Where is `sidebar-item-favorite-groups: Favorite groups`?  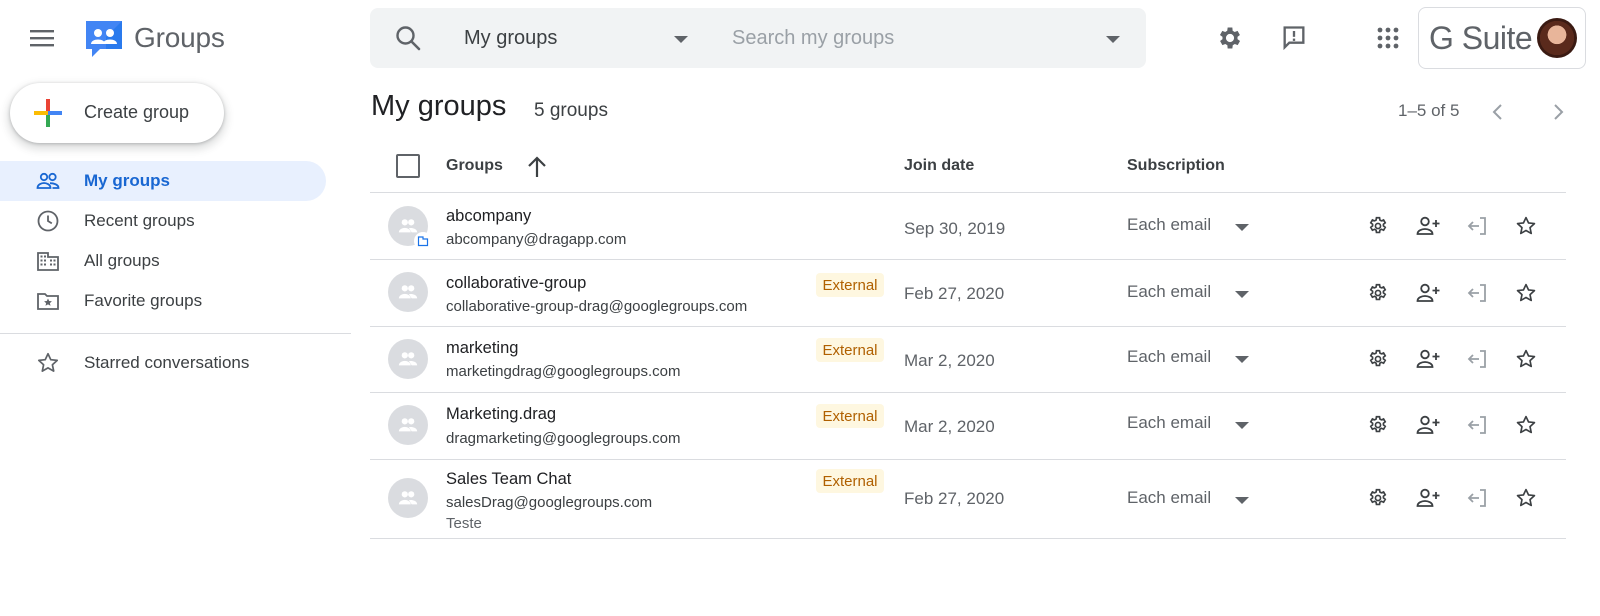 sidebar-item-favorite-groups: Favorite groups is located at coordinates (163, 301).